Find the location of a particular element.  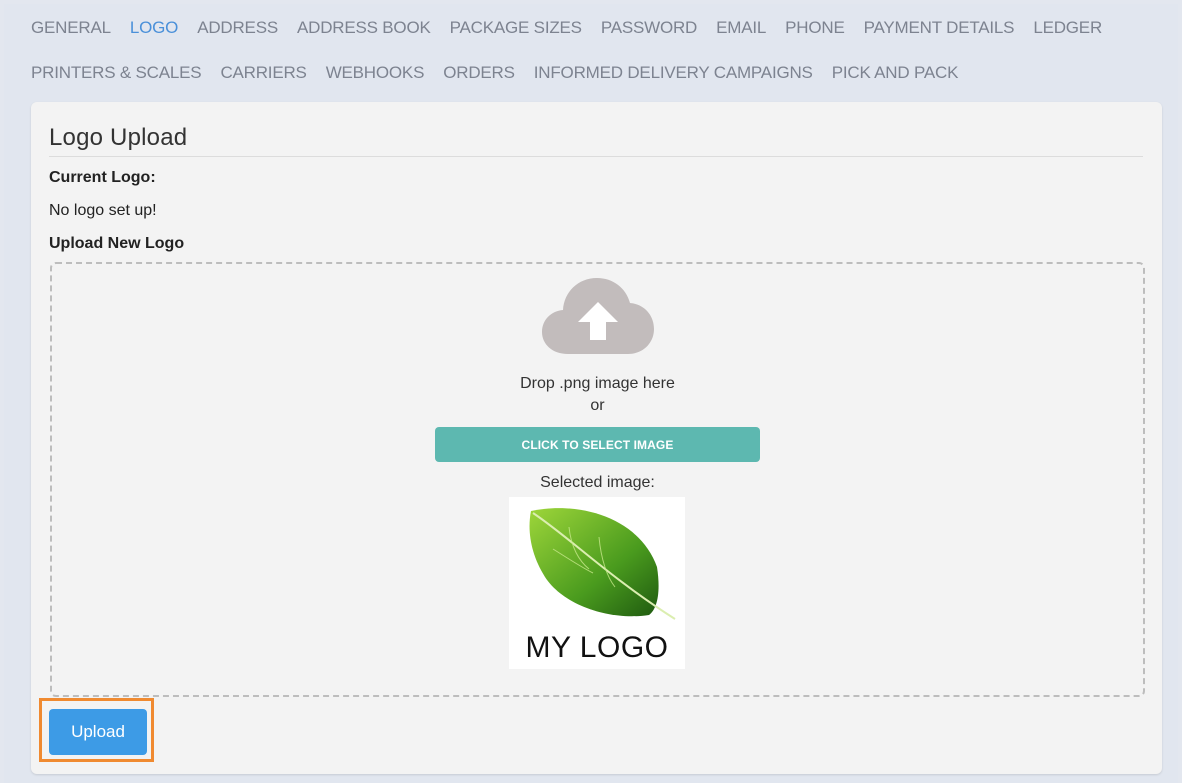

tab-printers-scales: PRINTERS & SCALES is located at coordinates (116, 73).